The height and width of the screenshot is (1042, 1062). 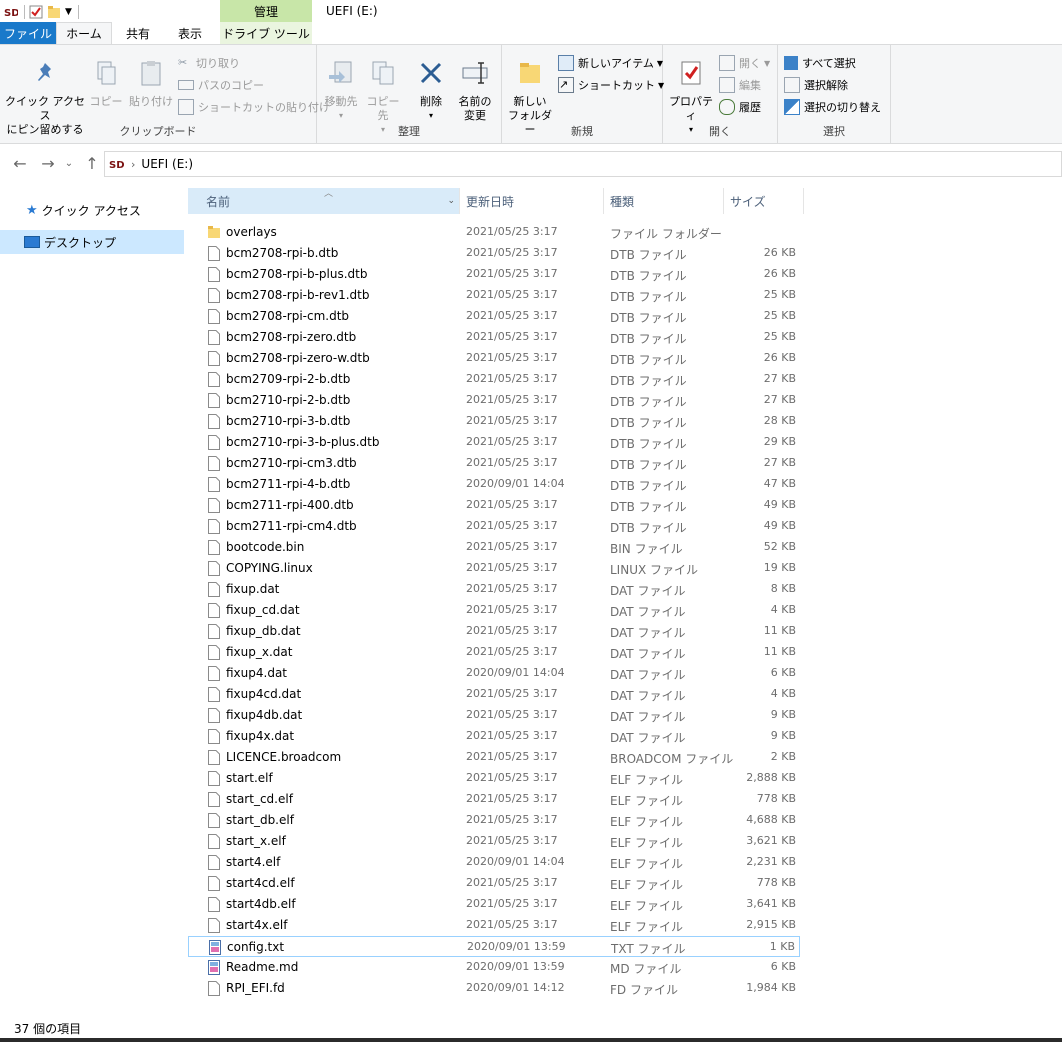 I want to click on move-to-button: 移動先 ▾, so click(x=341, y=91).